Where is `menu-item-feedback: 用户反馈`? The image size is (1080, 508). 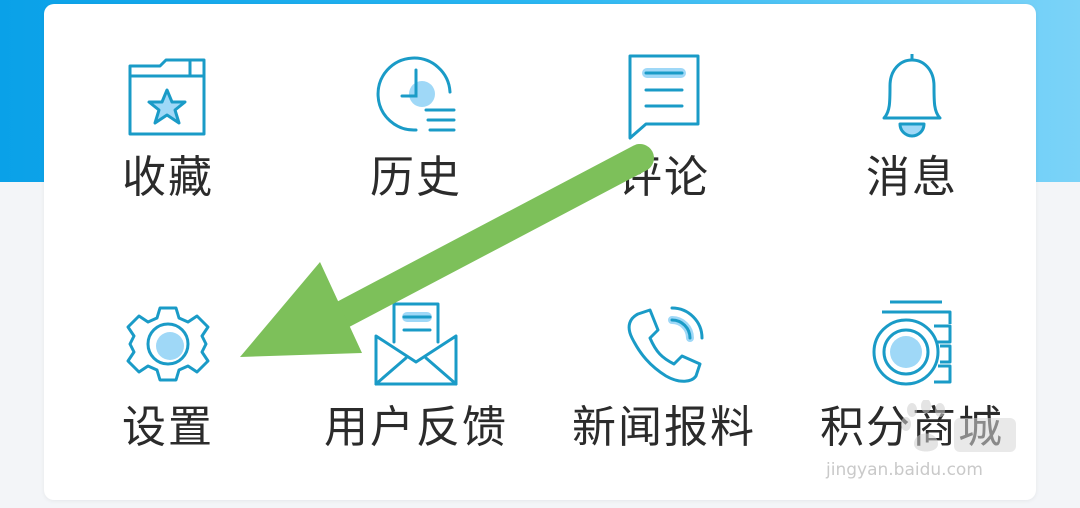
menu-item-feedback: 用户反馈 is located at coordinates (416, 376).